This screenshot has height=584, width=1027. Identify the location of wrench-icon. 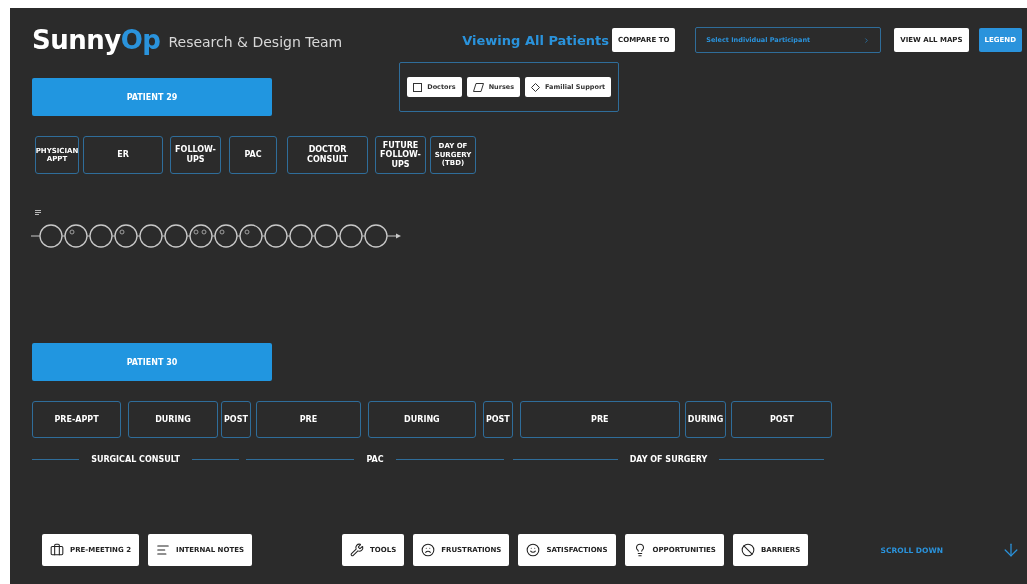
(357, 550).